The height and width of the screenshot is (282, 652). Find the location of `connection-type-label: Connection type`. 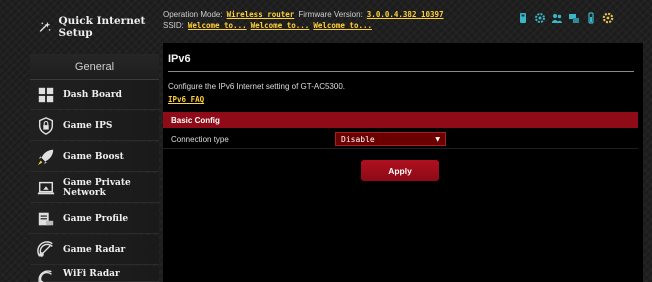

connection-type-label: Connection type is located at coordinates (200, 139).